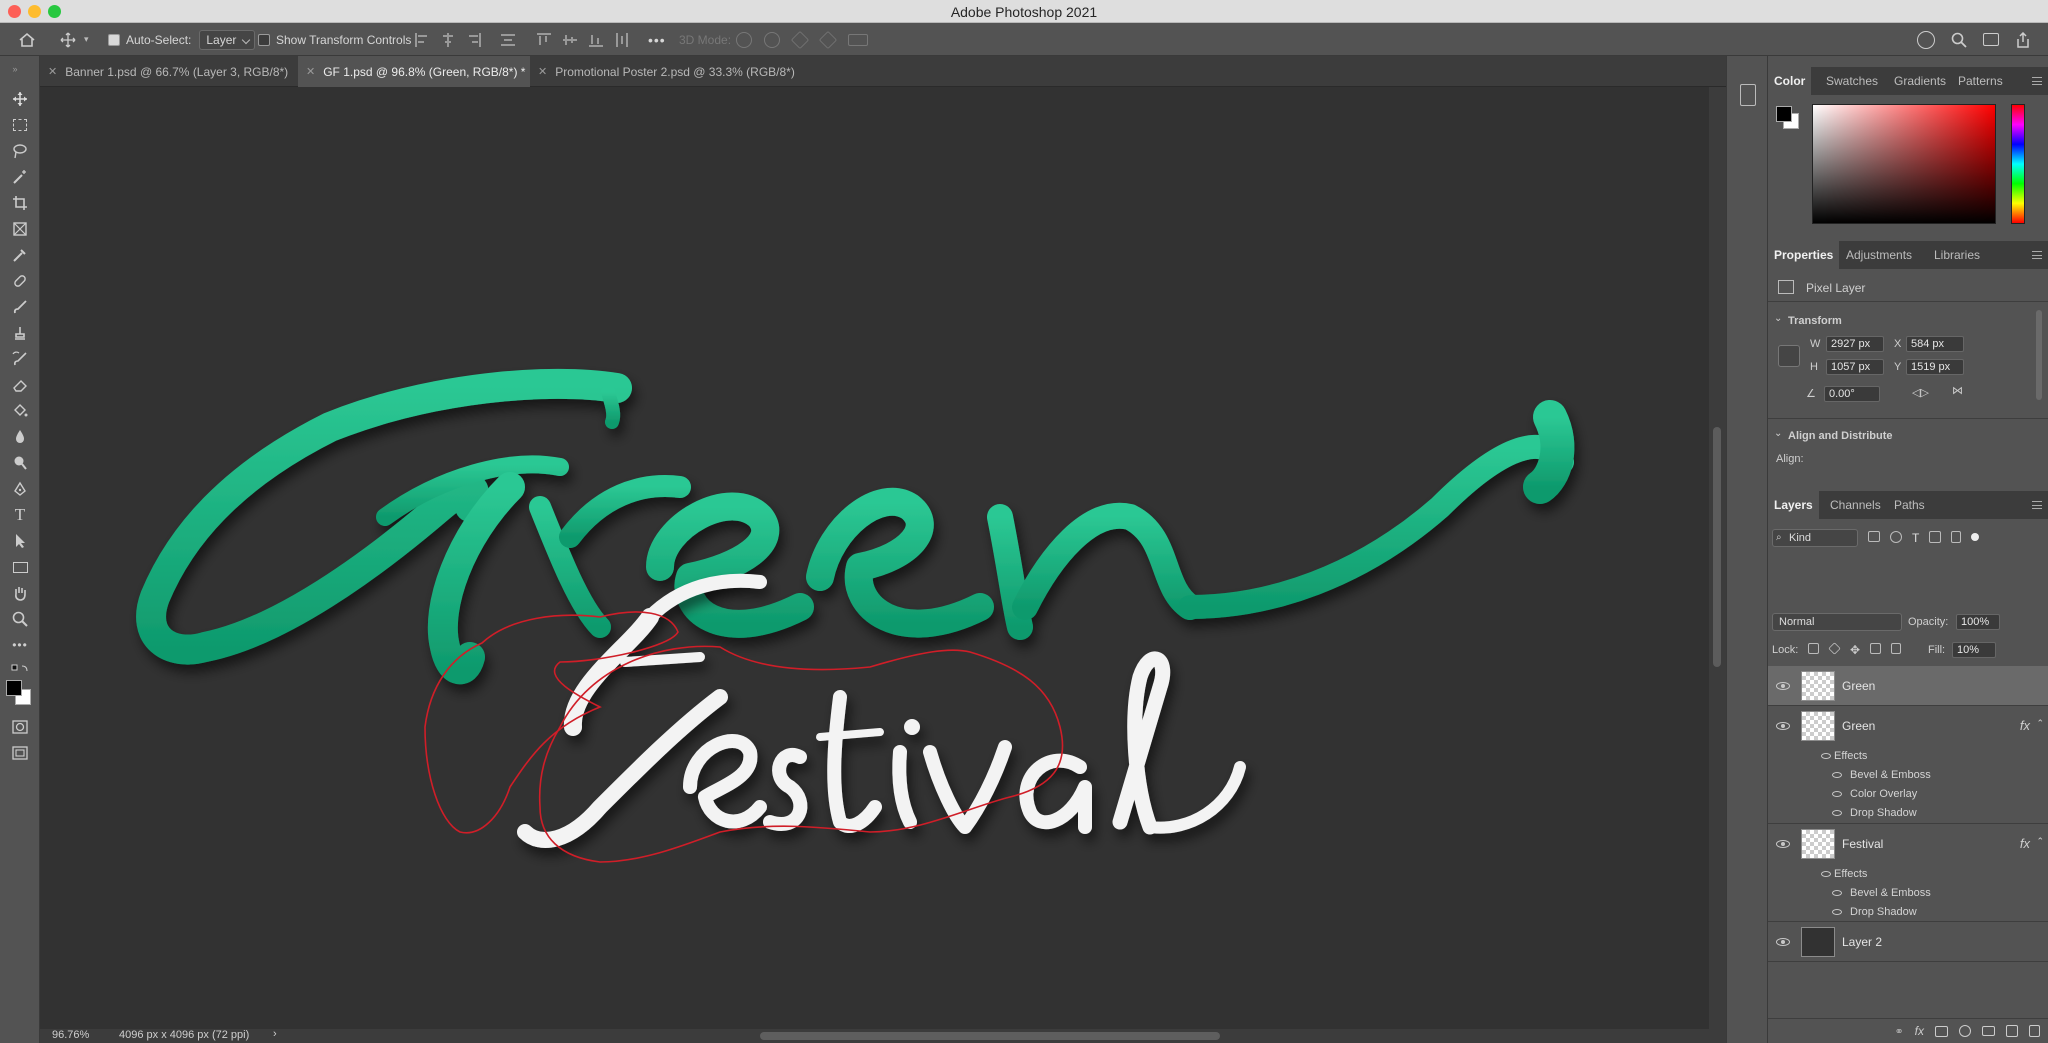 The width and height of the screenshot is (2048, 1043). What do you see at coordinates (20, 281) in the screenshot?
I see `healing-brush-icon` at bounding box center [20, 281].